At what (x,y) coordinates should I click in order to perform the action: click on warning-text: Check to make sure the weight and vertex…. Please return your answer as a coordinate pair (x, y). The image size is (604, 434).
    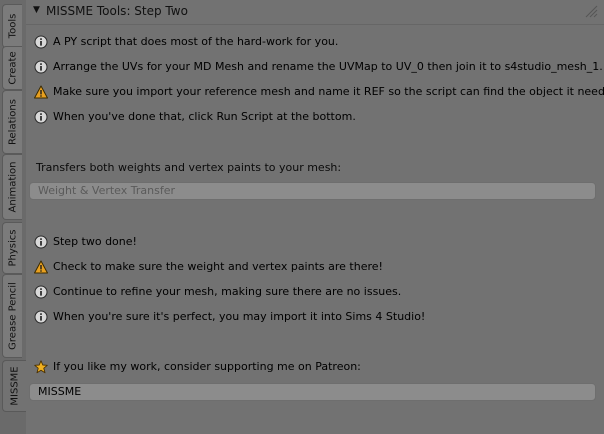
    Looking at the image, I should click on (218, 266).